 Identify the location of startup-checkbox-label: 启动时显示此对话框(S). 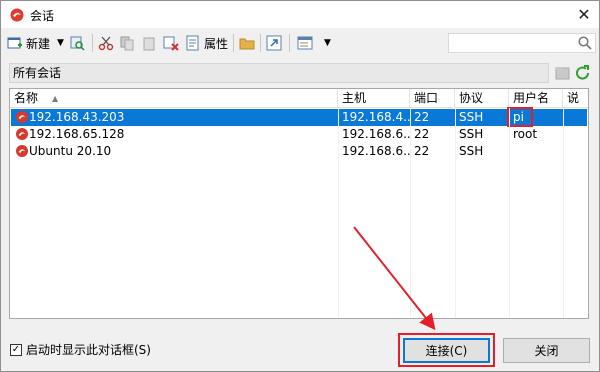
(88, 350).